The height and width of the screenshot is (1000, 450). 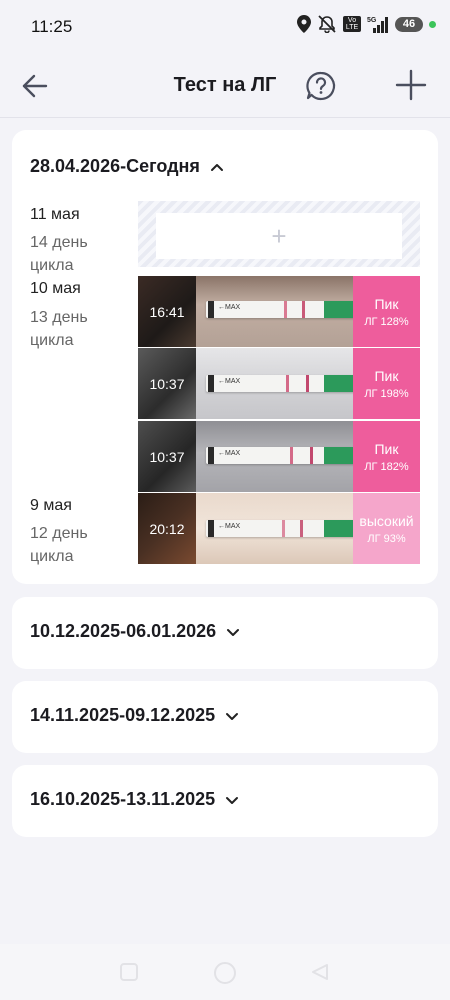 What do you see at coordinates (386, 393) in the screenshot?
I see `result-lh-percent: ЛГ 198%` at bounding box center [386, 393].